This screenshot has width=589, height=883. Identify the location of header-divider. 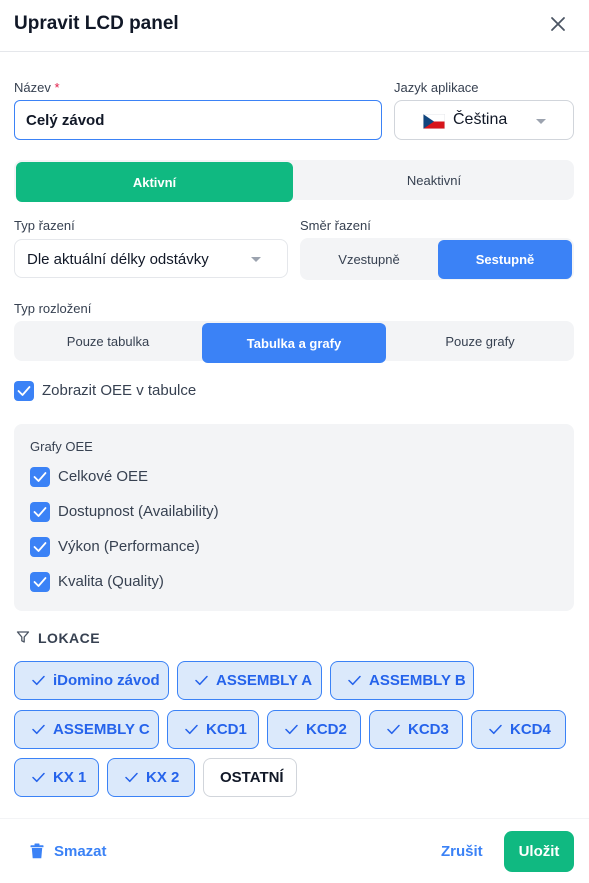
(294, 51).